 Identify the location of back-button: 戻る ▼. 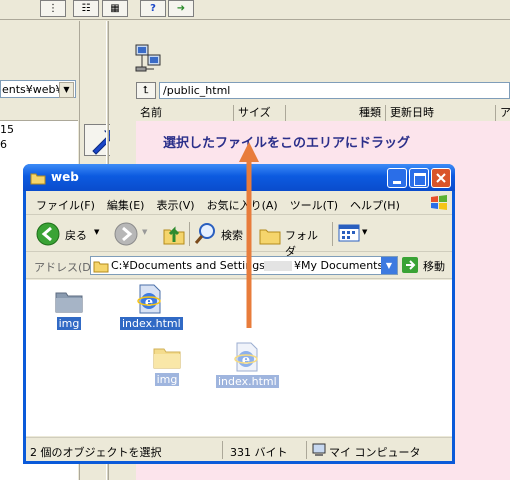
(69, 234).